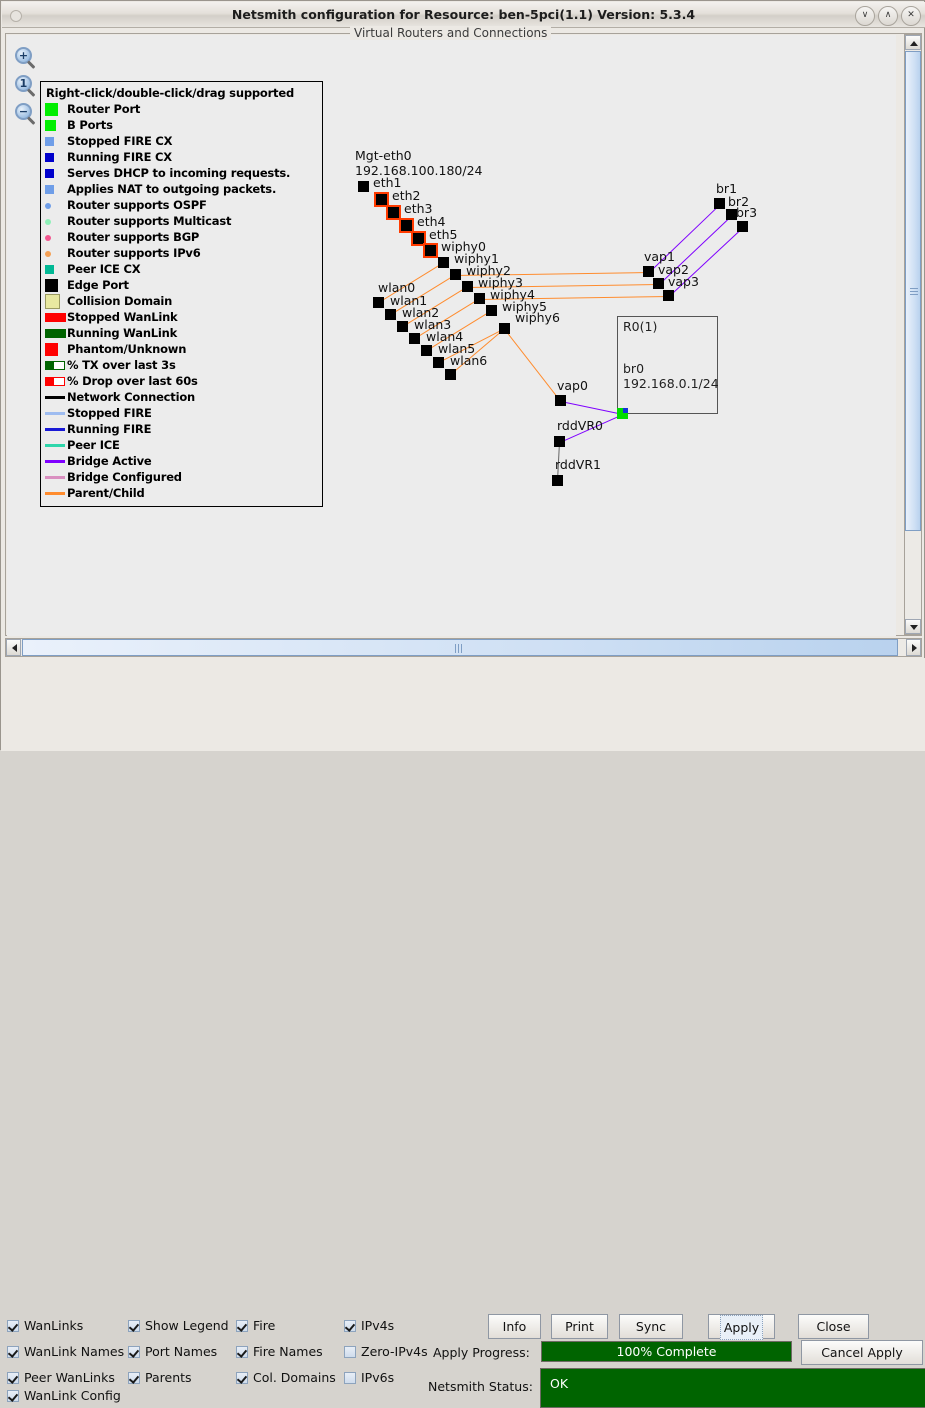 The width and height of the screenshot is (925, 1408). Describe the element at coordinates (69, 1377) in the screenshot. I see `checkbox-label: Peer WanLinks` at that location.